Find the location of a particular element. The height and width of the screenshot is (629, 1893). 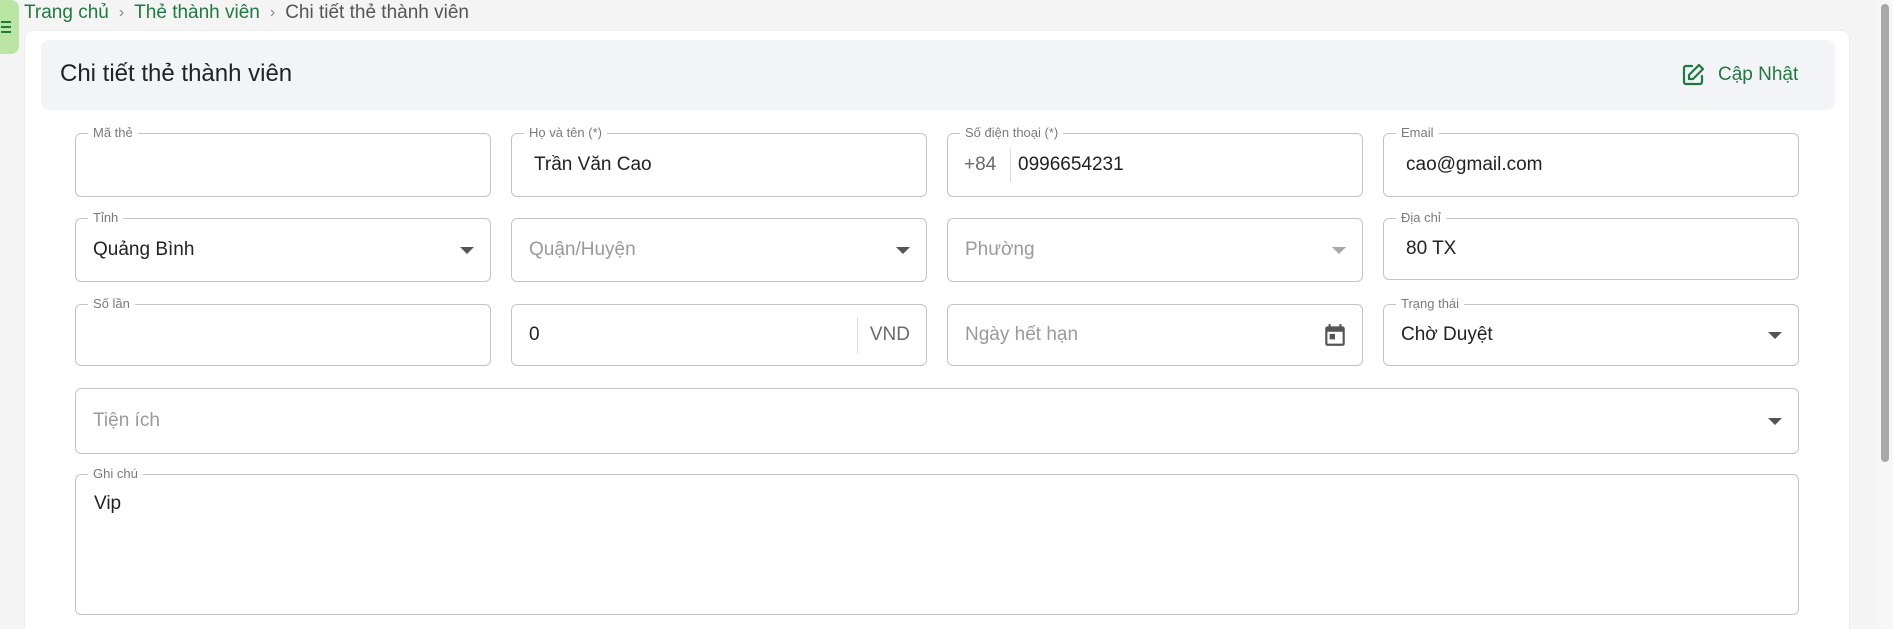

district-select: Quận/Huyện is located at coordinates (719, 250).